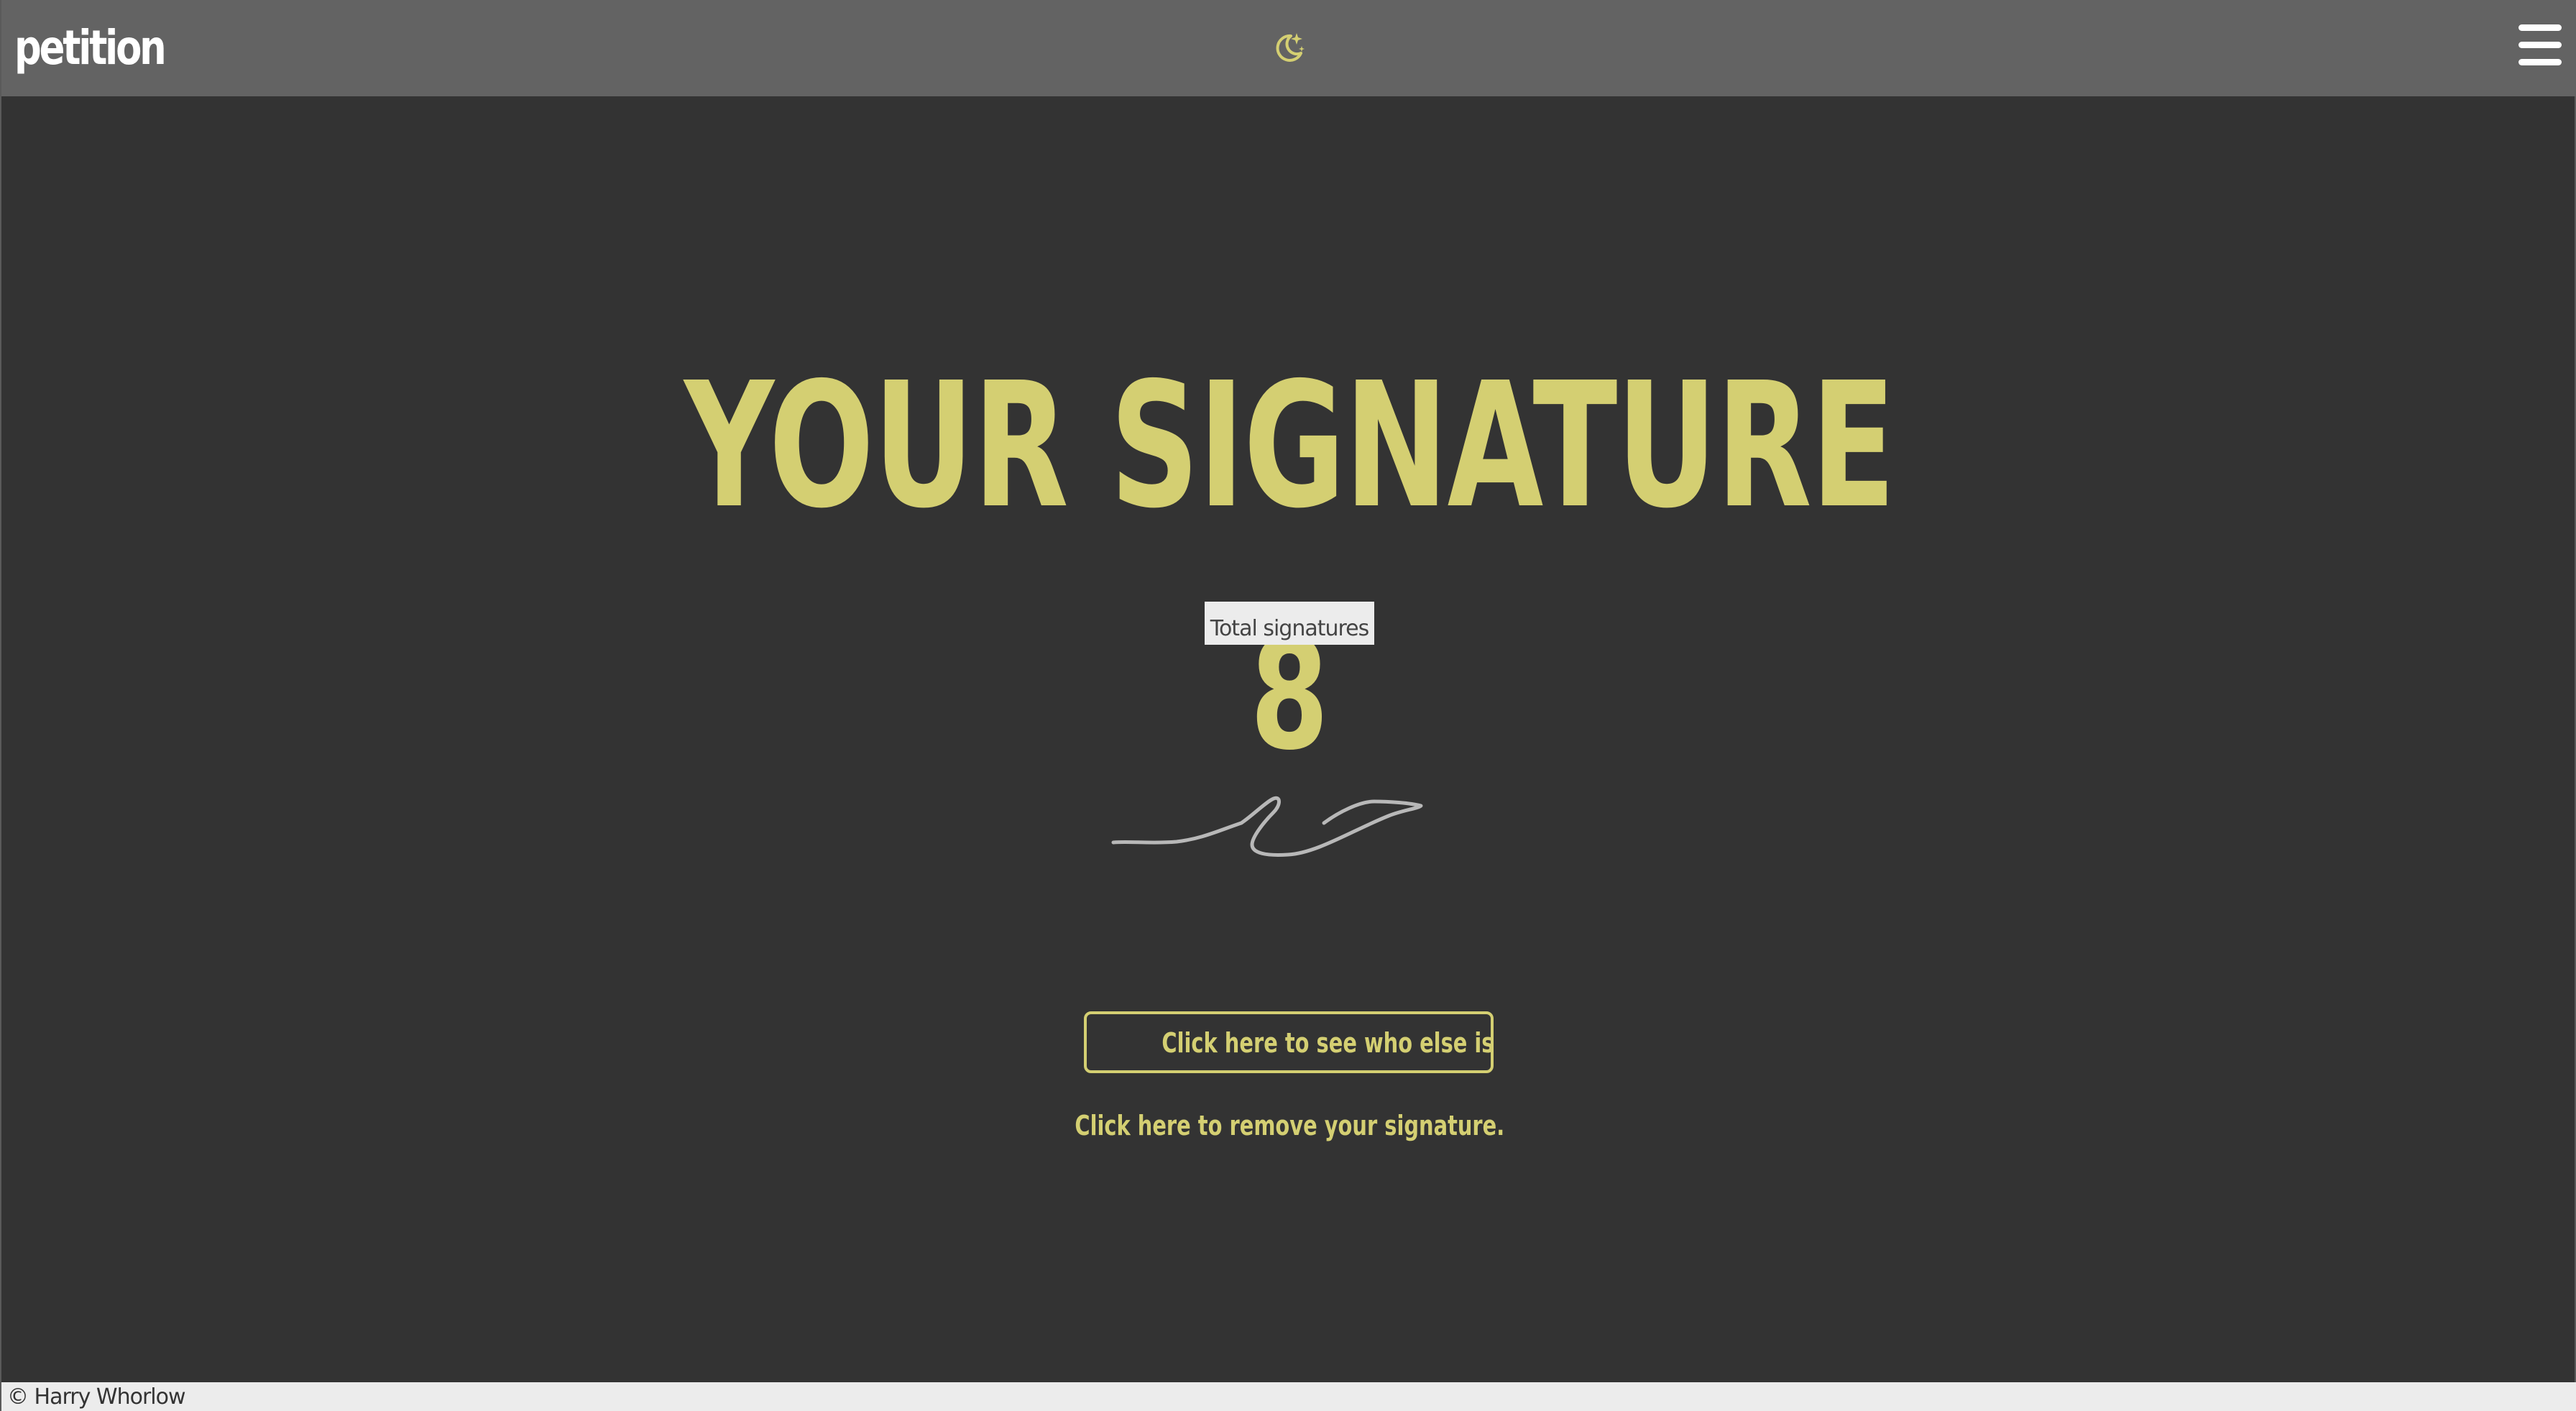  Describe the element at coordinates (1288, 1396) in the screenshot. I see `footer: © Harry Whorlow` at that location.